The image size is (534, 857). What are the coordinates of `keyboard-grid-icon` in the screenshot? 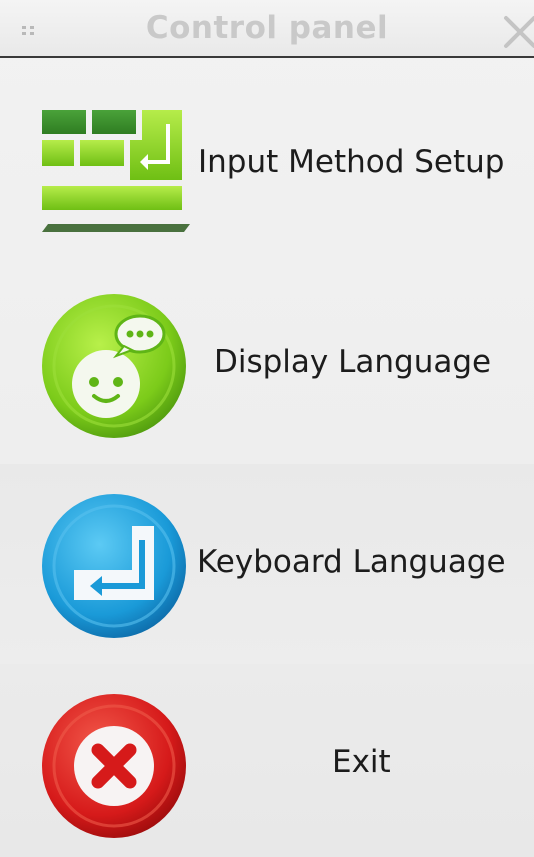 It's located at (114, 166).